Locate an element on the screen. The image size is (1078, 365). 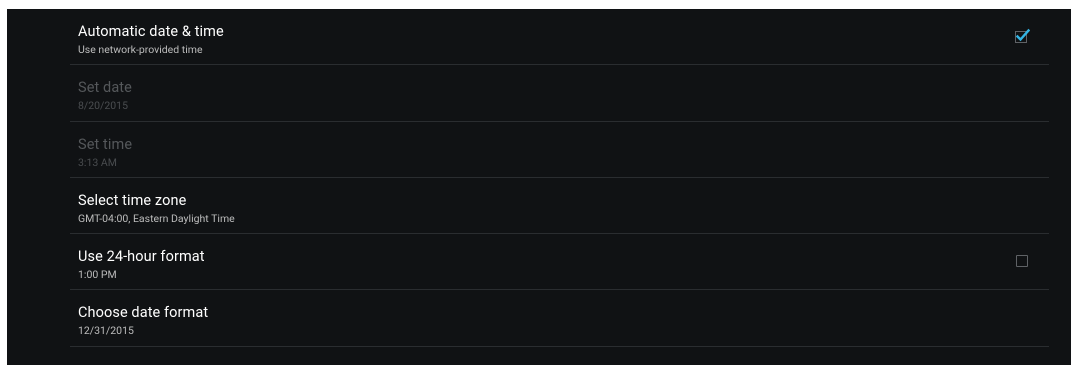
row-summary: 1:00 PM is located at coordinates (97, 275).